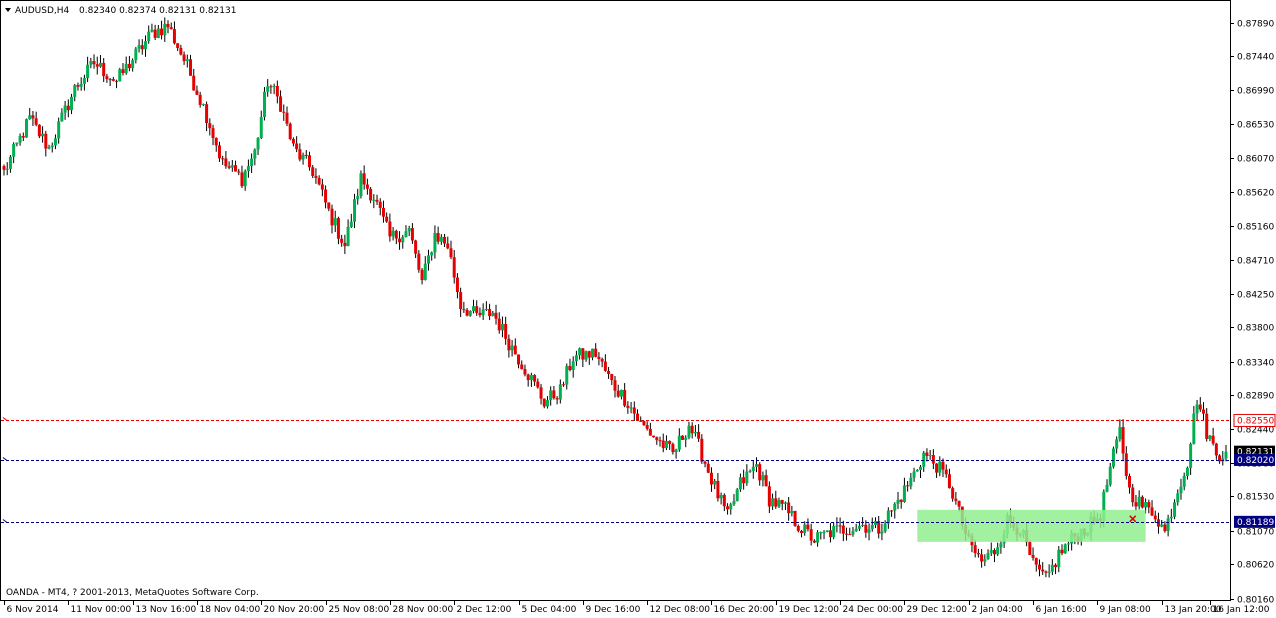 The image size is (1276, 618). I want to click on x-tick-label: 29 Dec 12:00, so click(937, 610).